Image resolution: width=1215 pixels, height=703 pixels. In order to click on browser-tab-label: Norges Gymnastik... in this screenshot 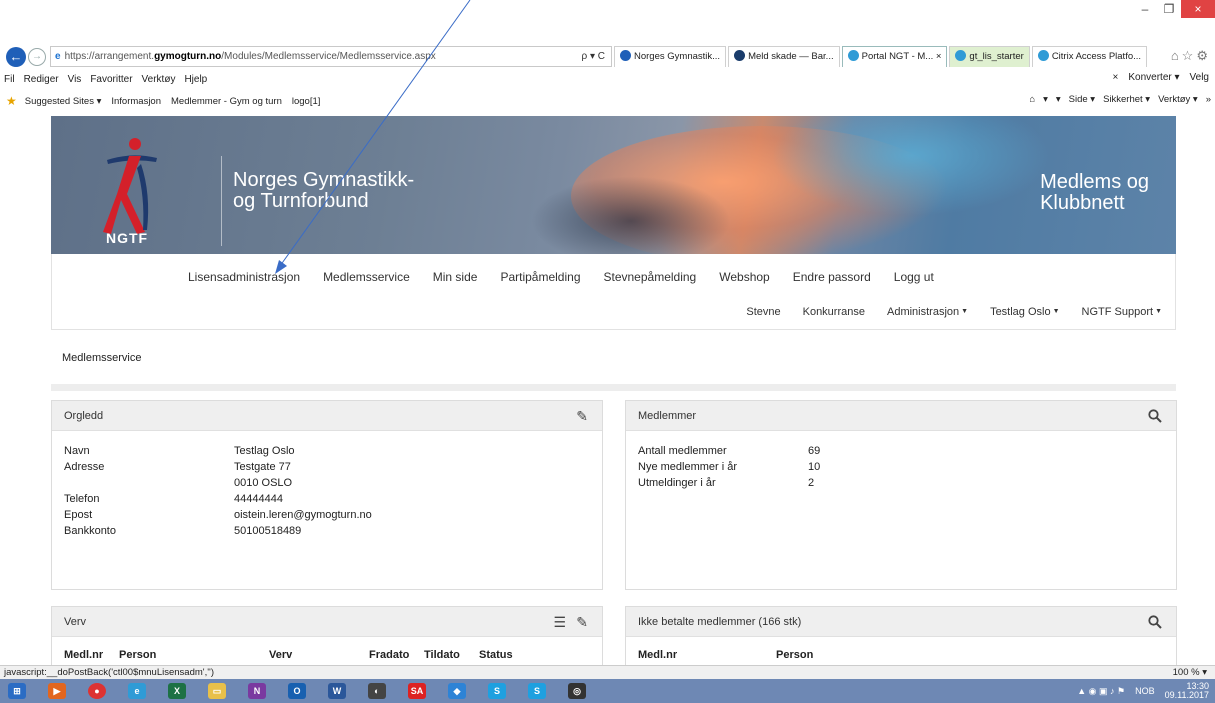, I will do `click(677, 56)`.